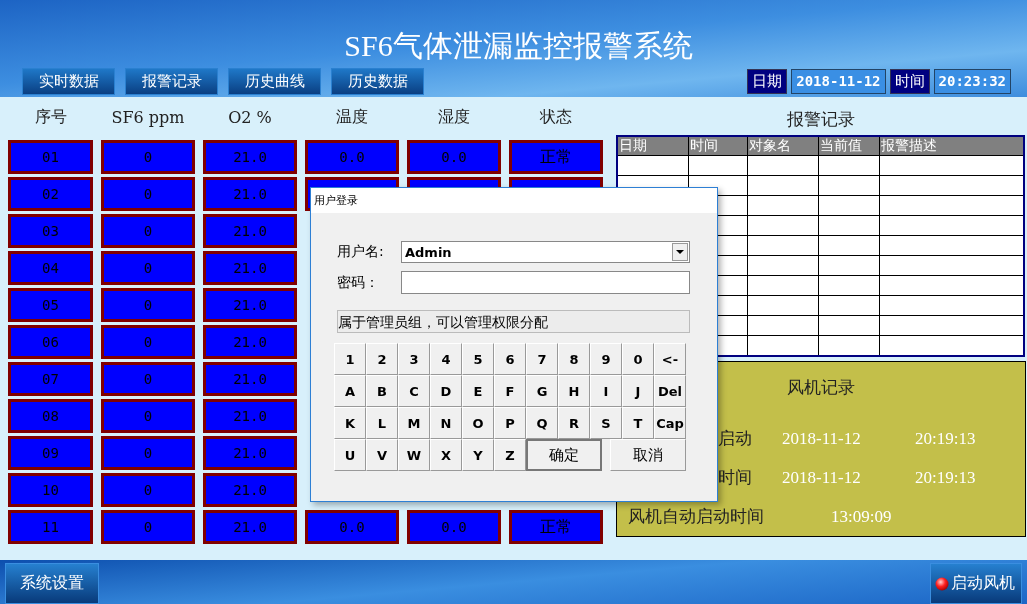  I want to click on keyboard-key: Del, so click(670, 391).